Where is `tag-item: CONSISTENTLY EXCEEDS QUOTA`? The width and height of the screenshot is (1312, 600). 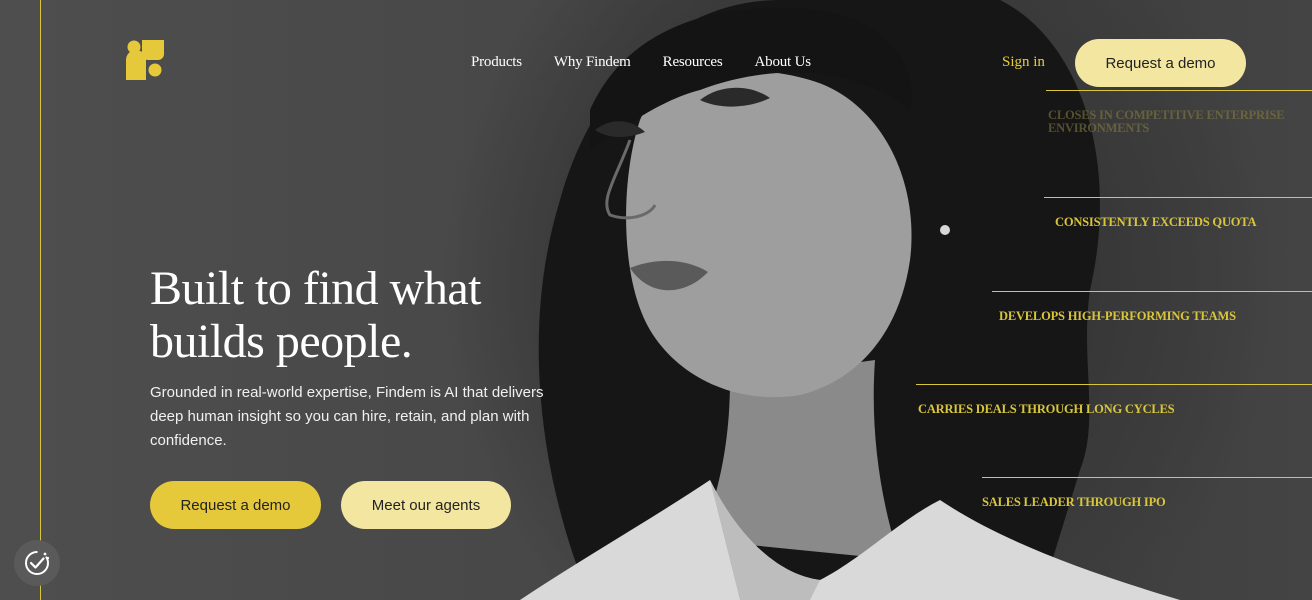
tag-item: CONSISTENTLY EXCEEDS QUOTA is located at coordinates (1156, 222).